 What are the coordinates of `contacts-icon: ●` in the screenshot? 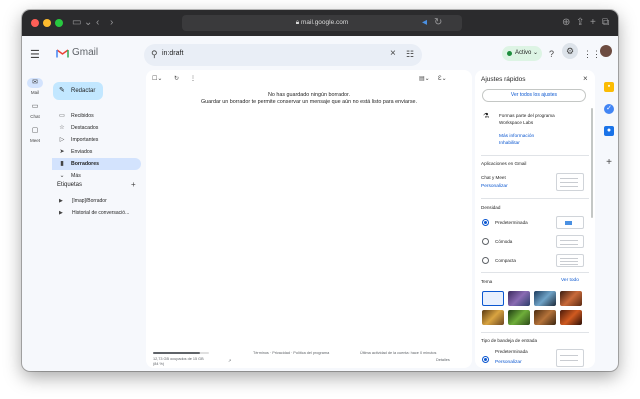 It's located at (609, 131).